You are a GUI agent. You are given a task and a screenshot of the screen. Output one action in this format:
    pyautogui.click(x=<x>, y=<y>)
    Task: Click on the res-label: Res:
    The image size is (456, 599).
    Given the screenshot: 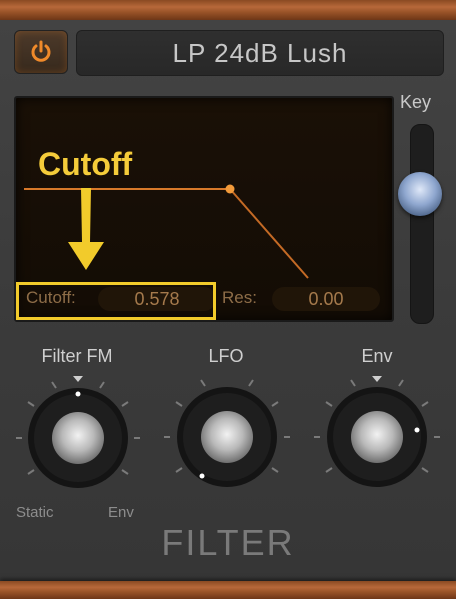 What is the action you would take?
    pyautogui.click(x=239, y=297)
    